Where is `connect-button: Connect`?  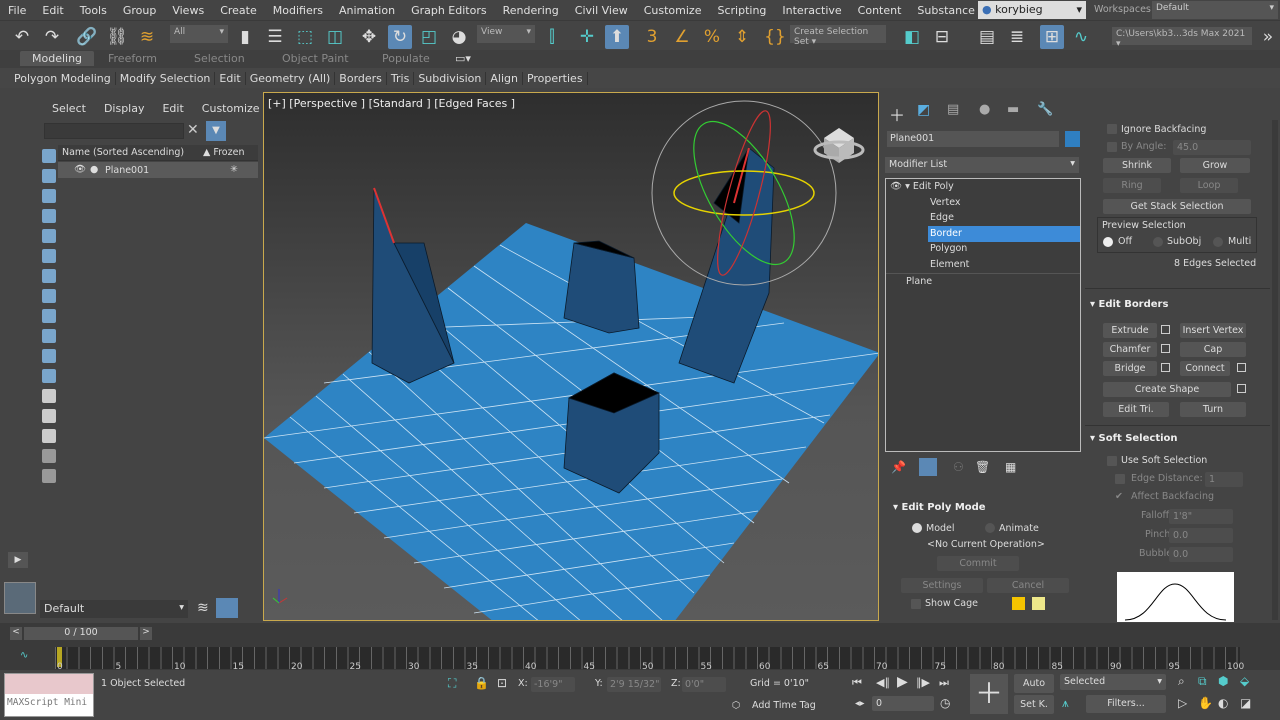 connect-button: Connect is located at coordinates (1205, 368).